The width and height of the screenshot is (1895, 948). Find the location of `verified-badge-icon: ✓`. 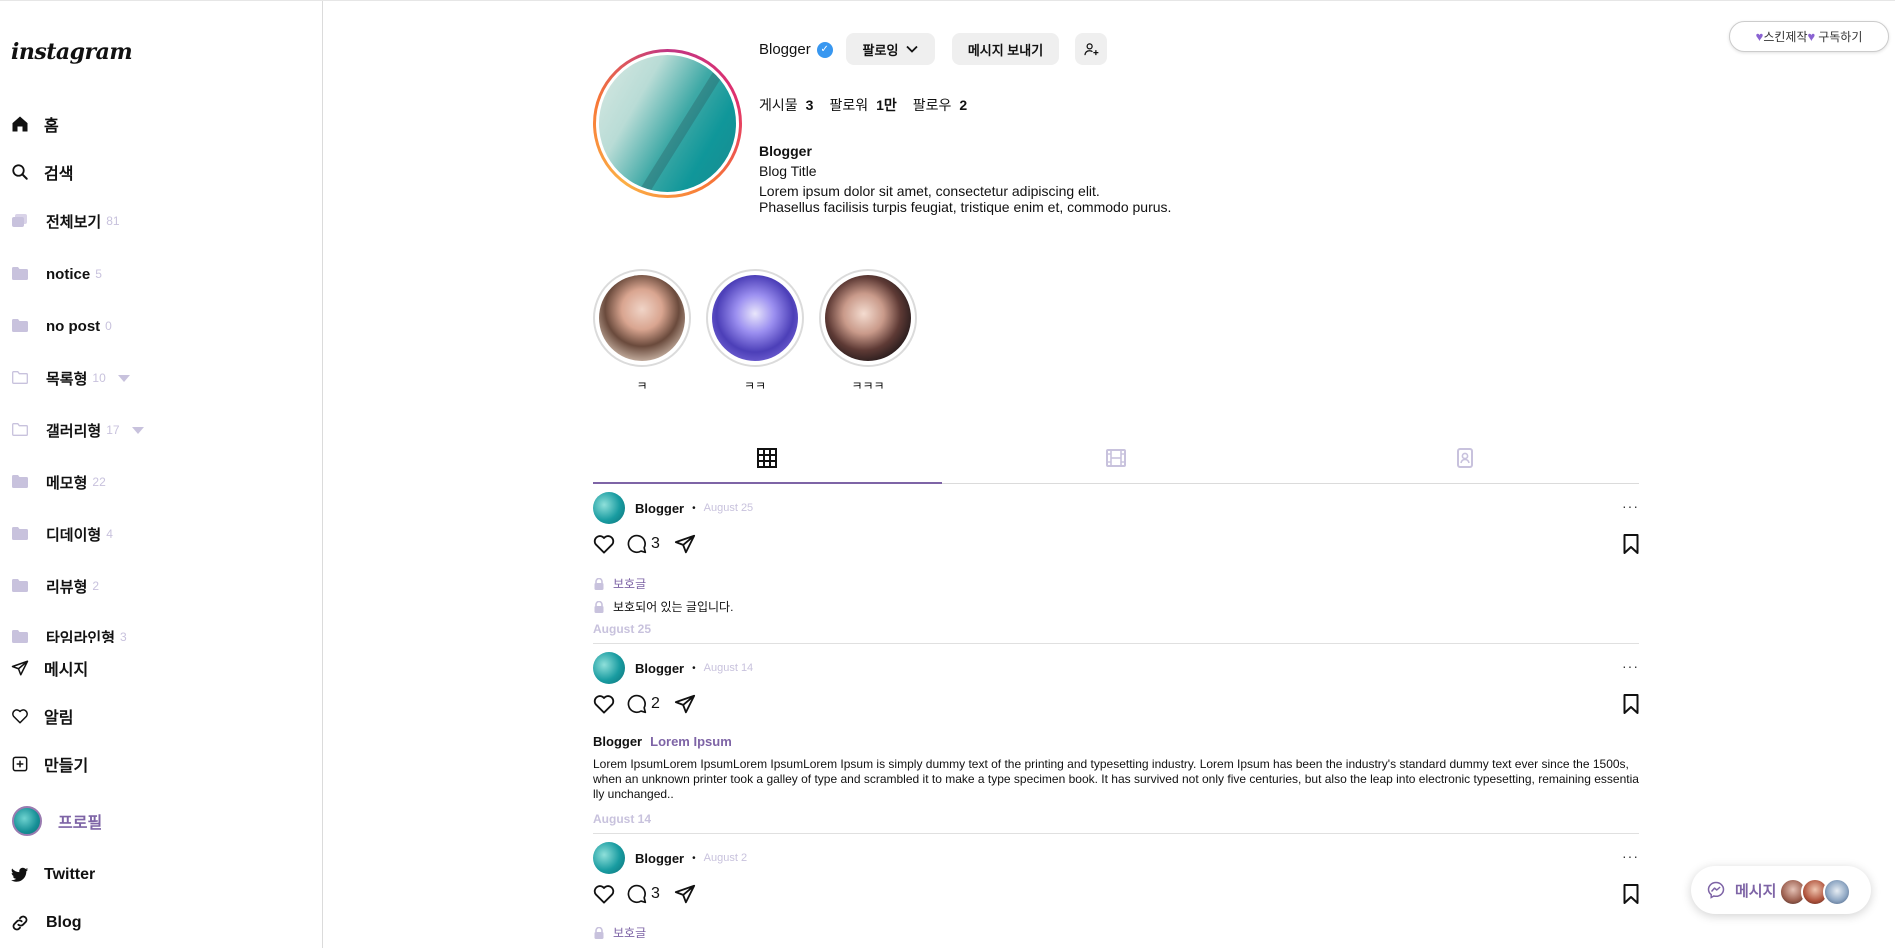

verified-badge-icon: ✓ is located at coordinates (824, 49).